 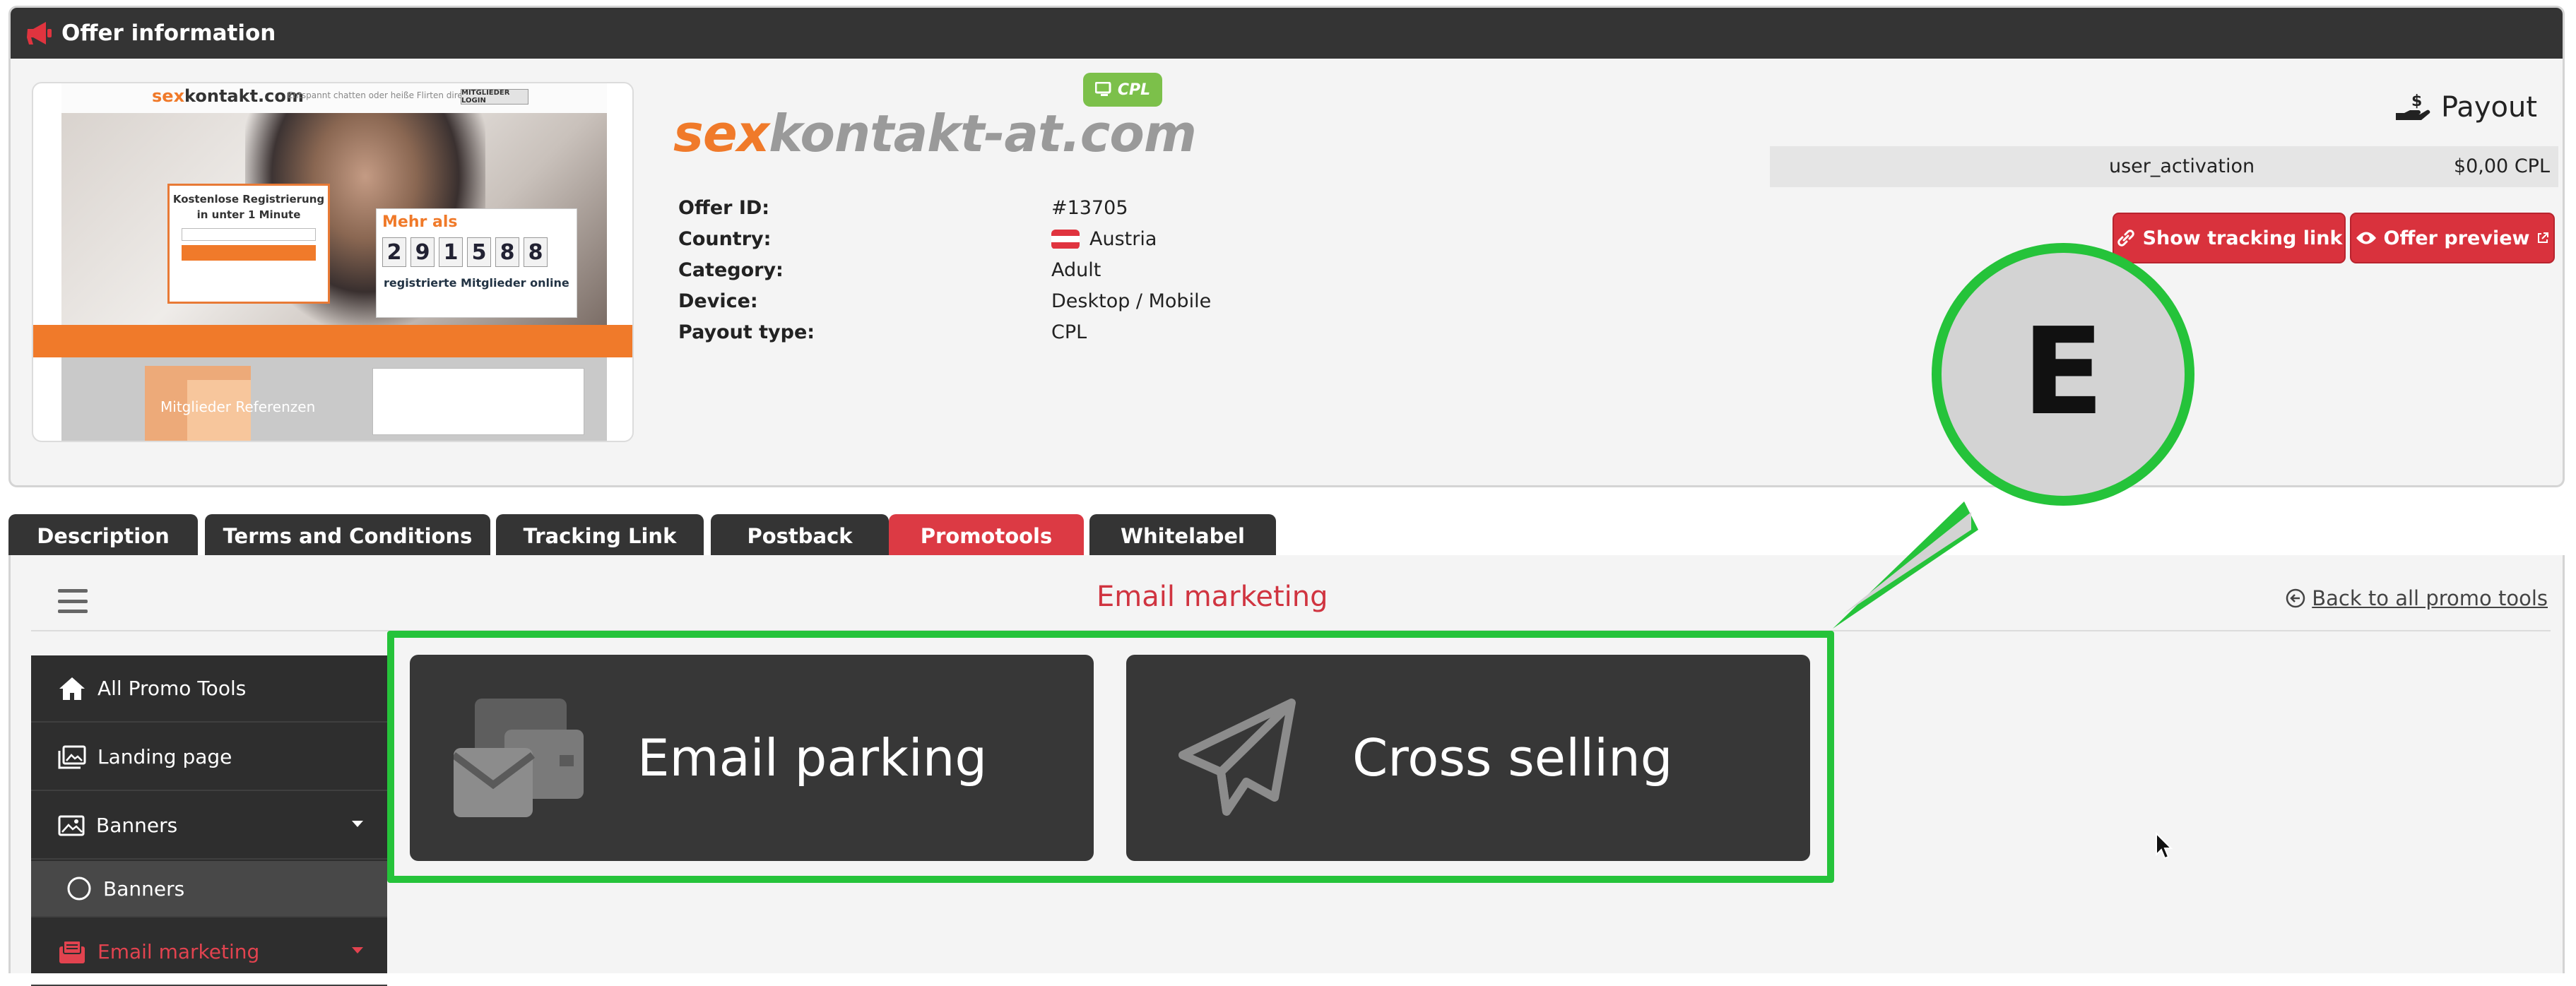 I want to click on mouse-cursor-icon, so click(x=2164, y=846).